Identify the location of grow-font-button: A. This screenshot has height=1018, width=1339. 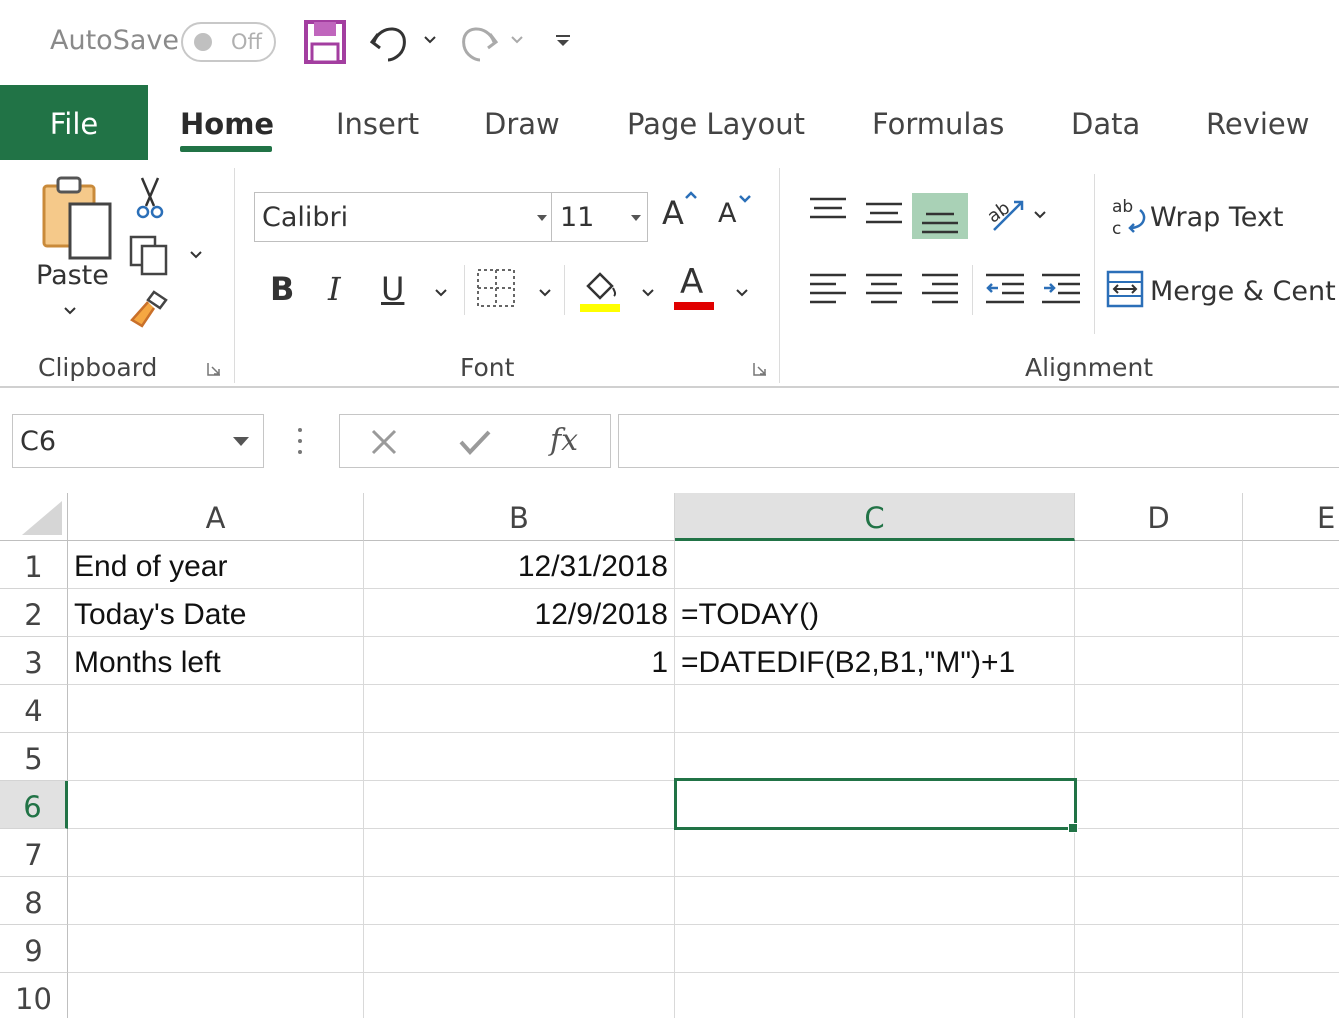
(673, 213).